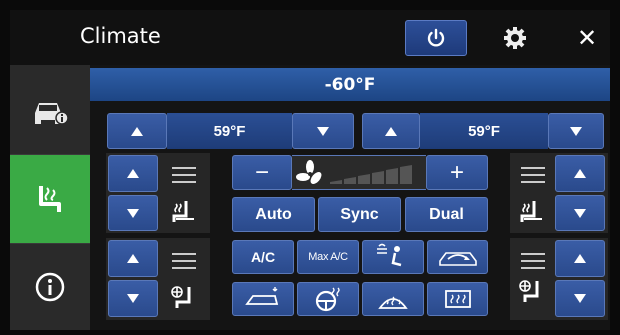 The image size is (620, 335). I want to click on fan-speed-indicator, so click(359, 172).